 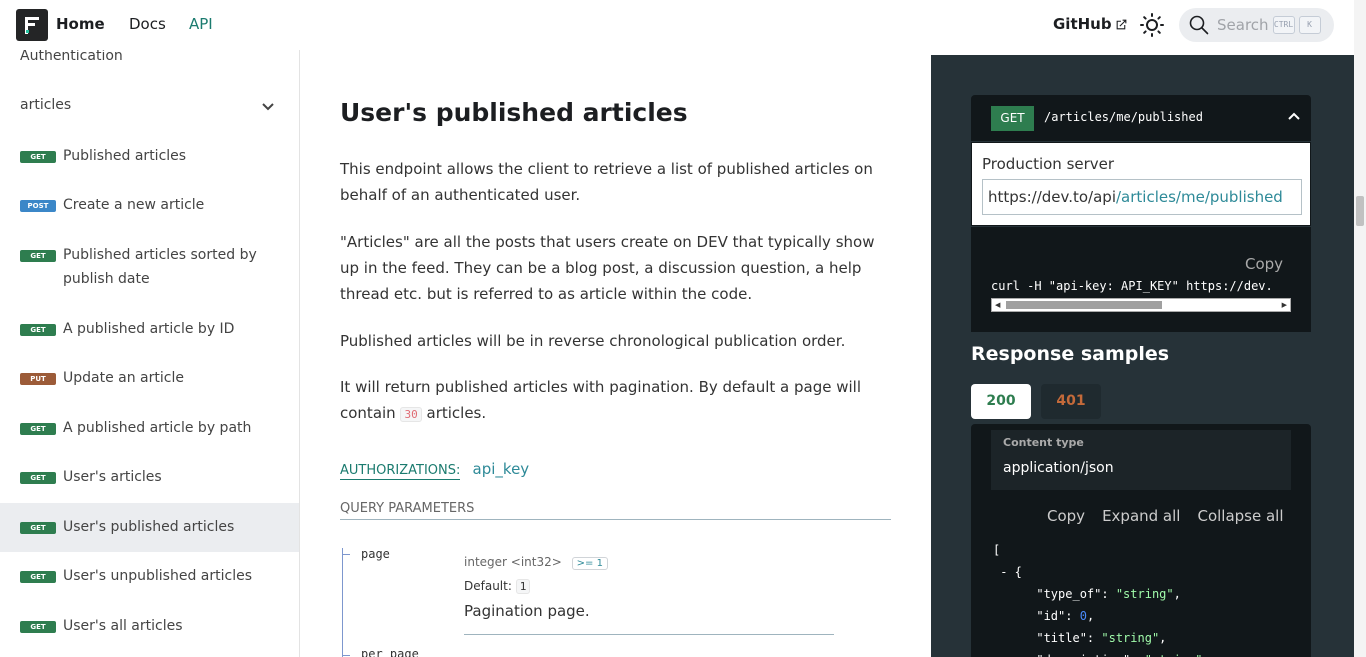 I want to click on param-default: Default: 1, so click(x=497, y=586).